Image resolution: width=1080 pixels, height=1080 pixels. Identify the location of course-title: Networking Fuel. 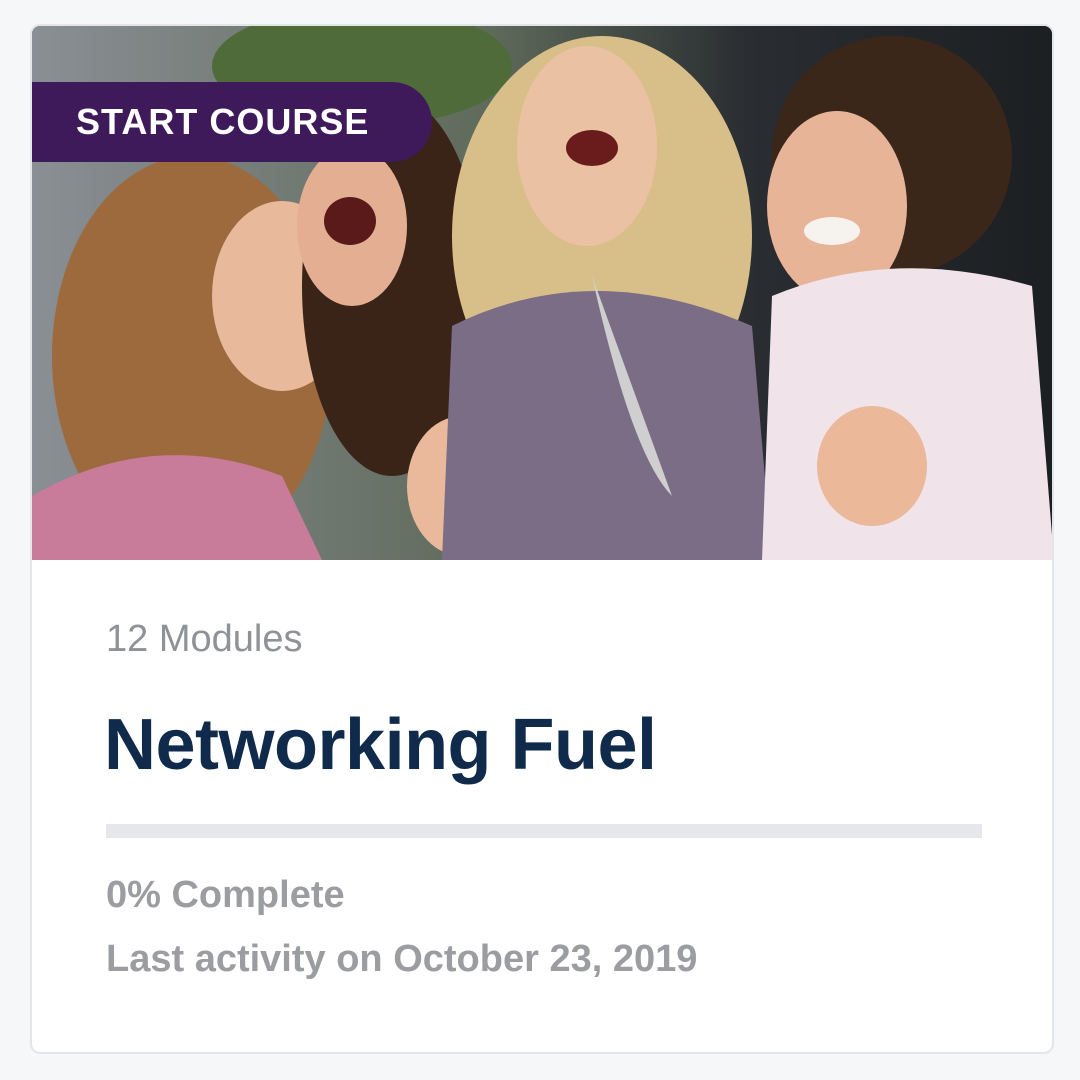
(380, 745).